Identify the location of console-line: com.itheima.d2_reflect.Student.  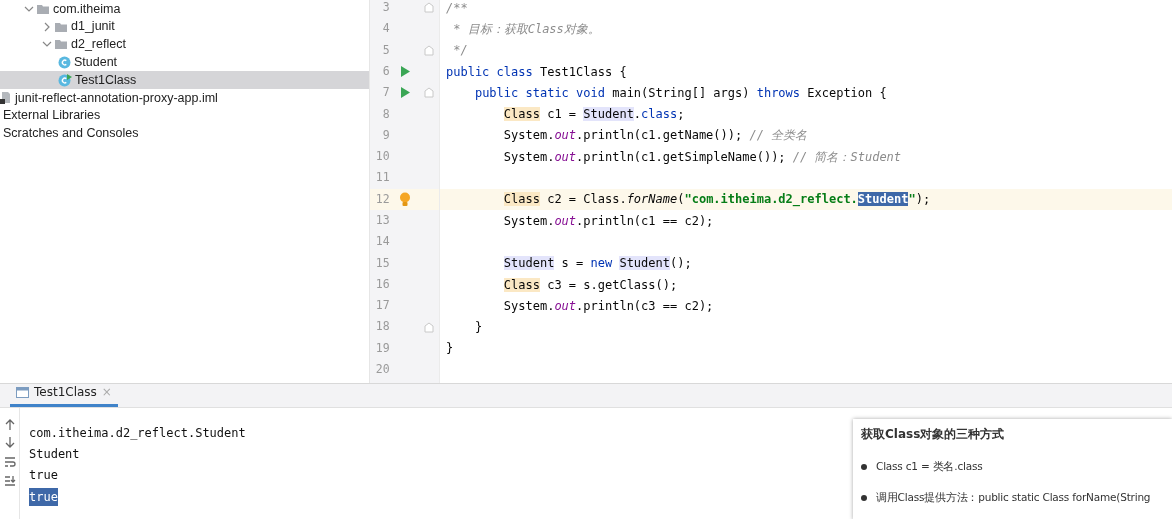
(137, 433).